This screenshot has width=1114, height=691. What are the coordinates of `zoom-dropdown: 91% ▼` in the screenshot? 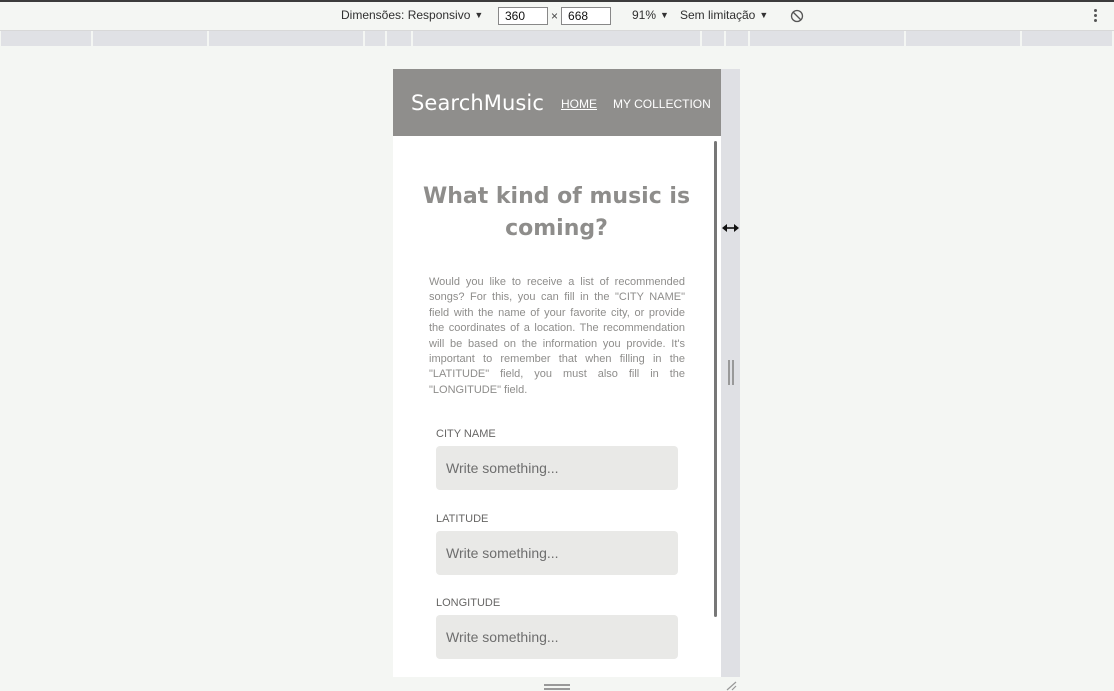 It's located at (650, 15).